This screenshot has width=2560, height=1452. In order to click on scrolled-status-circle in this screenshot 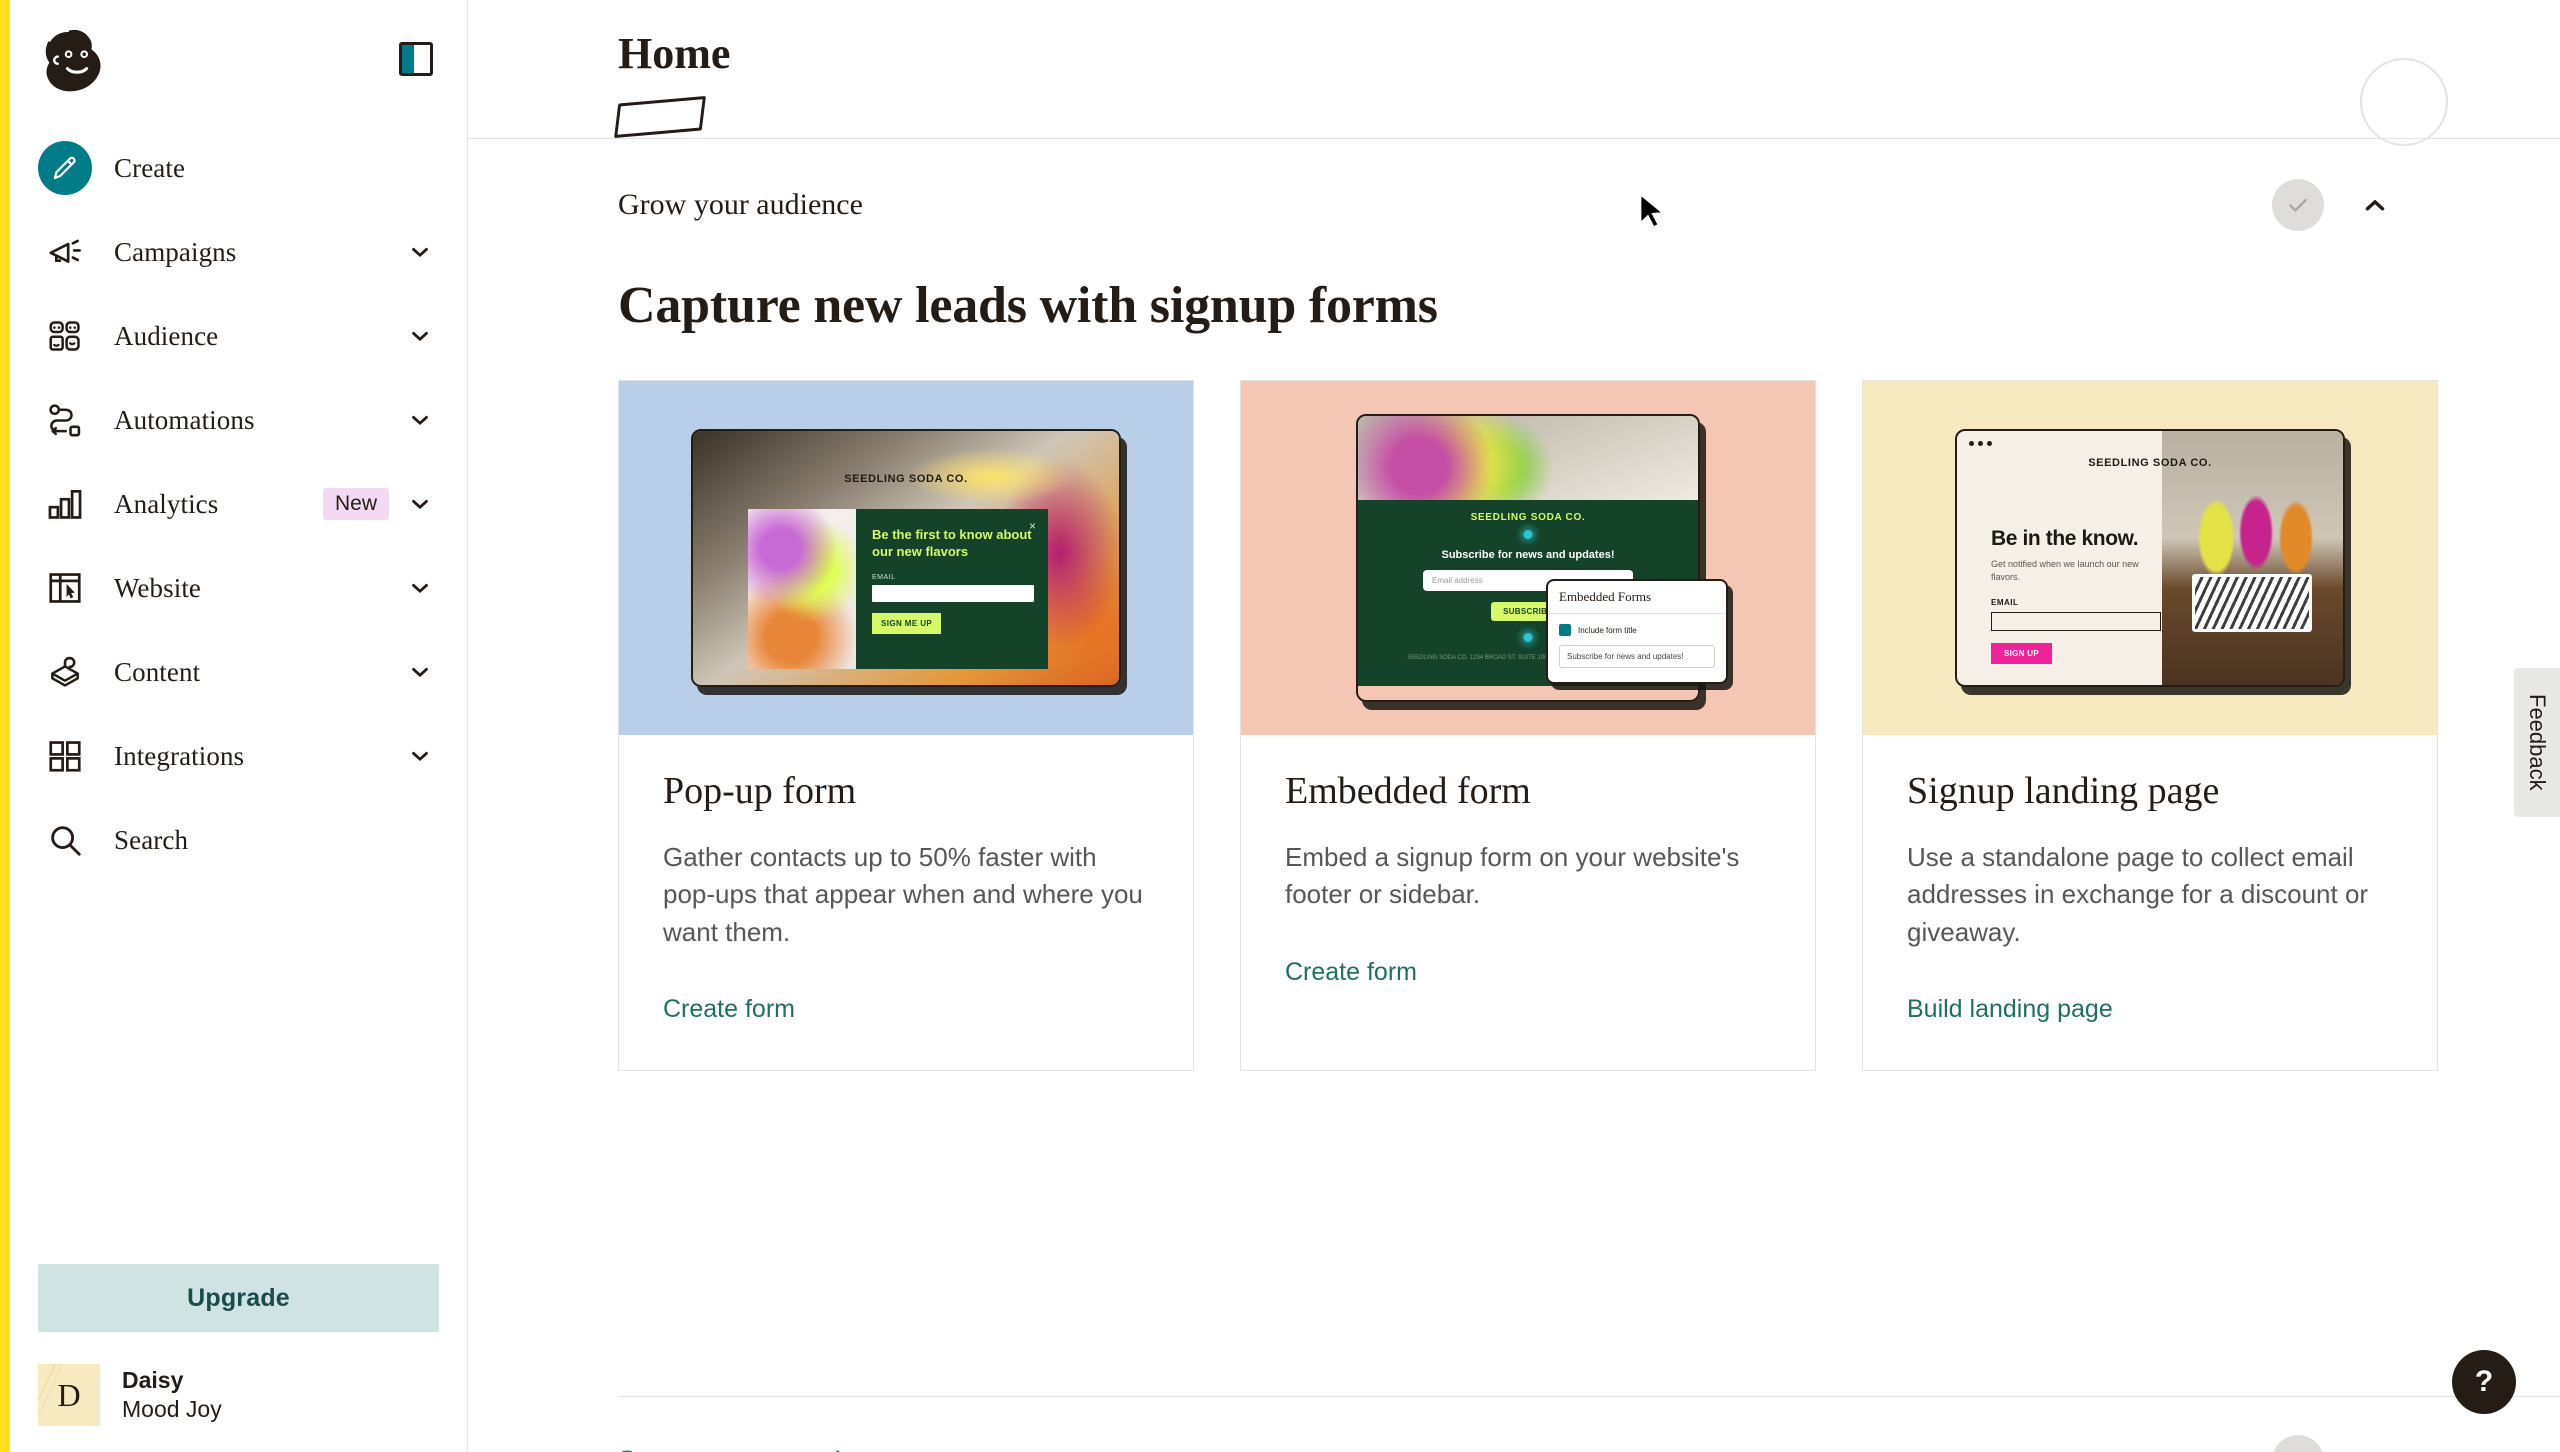, I will do `click(2404, 102)`.